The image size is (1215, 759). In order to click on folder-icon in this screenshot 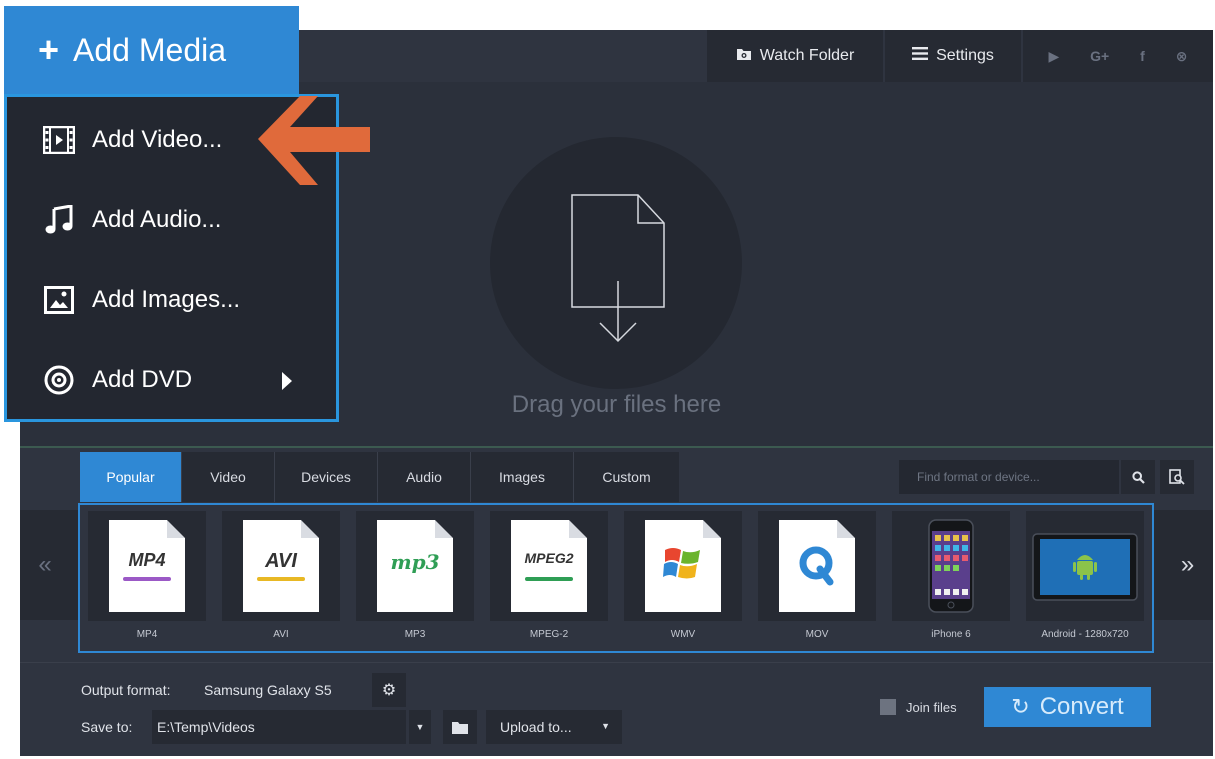, I will do `click(460, 727)`.